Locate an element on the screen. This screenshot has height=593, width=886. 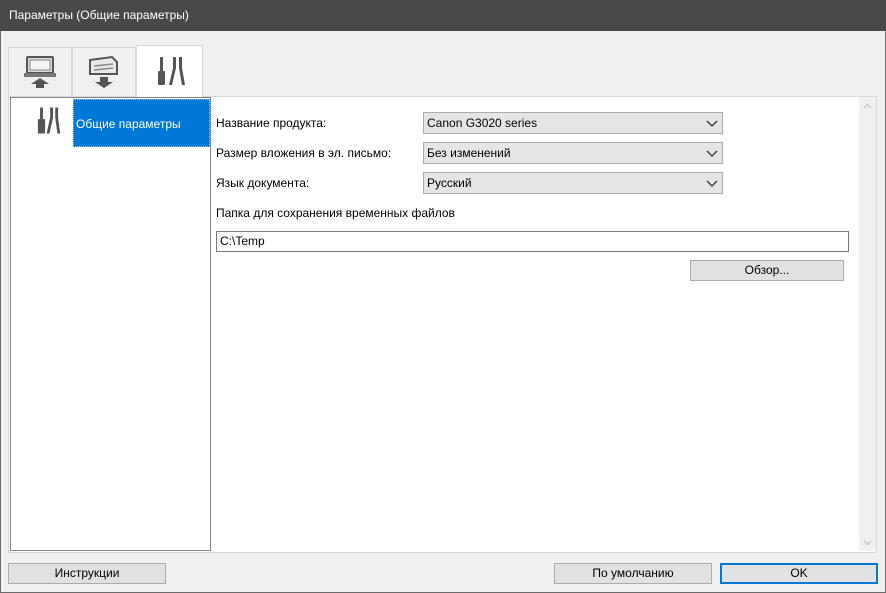
window-title: Параметры (Общие параметры) is located at coordinates (99, 15).